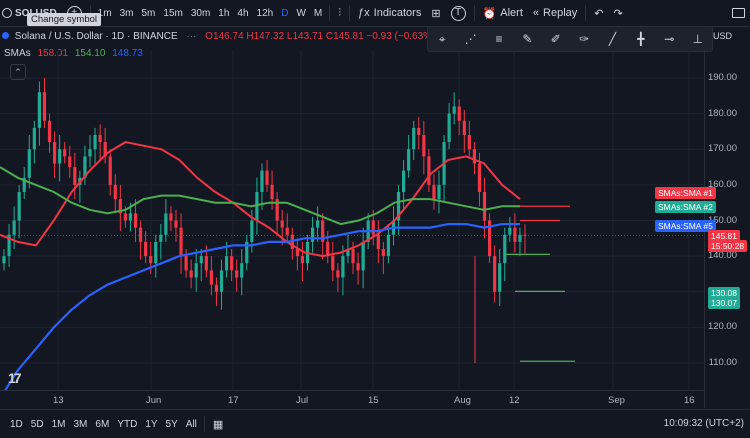 The width and height of the screenshot is (750, 438). Describe the element at coordinates (260, 196) in the screenshot. I see `sma-line` at that location.